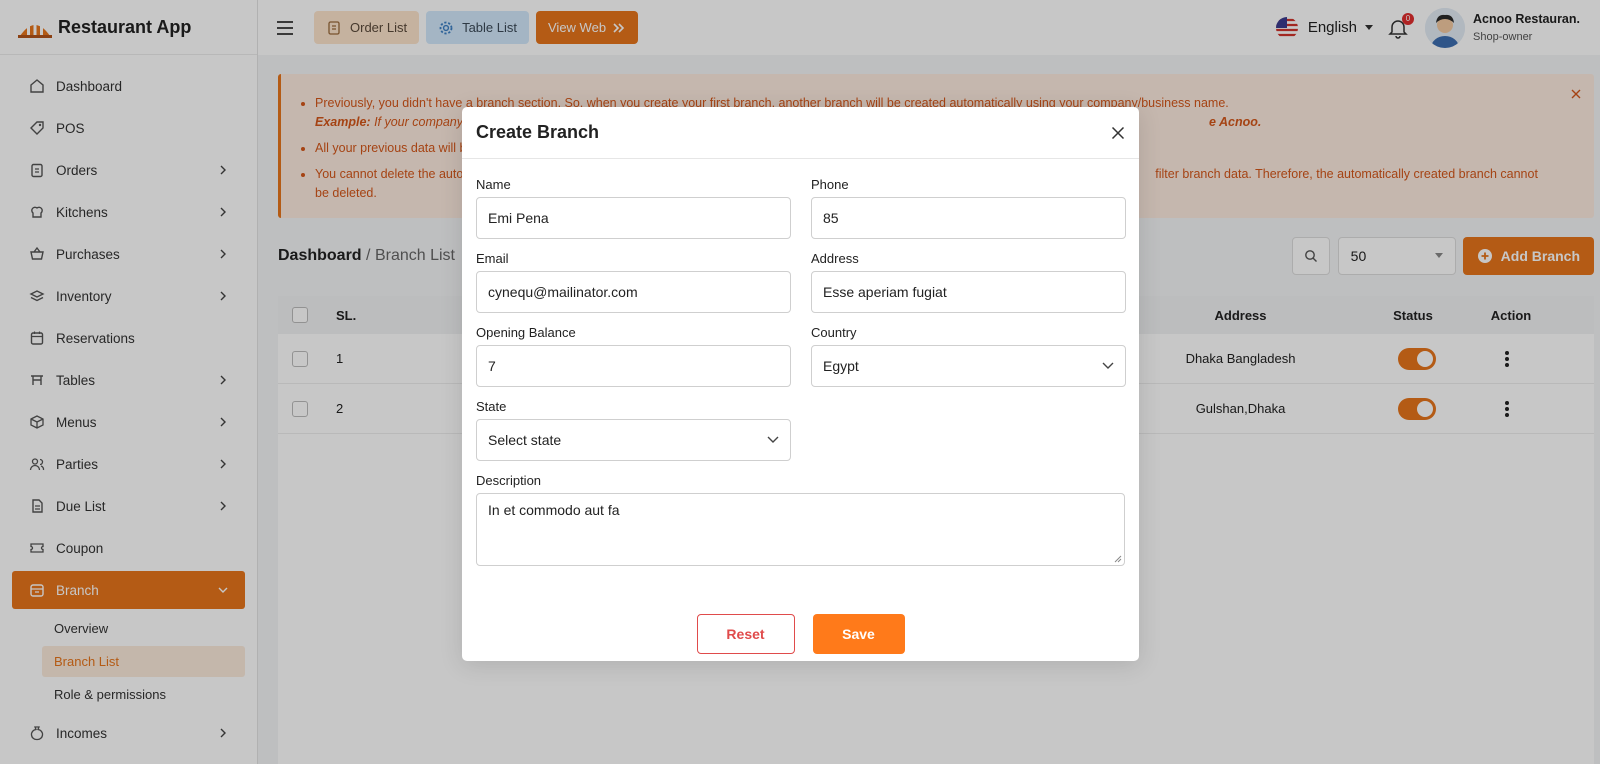 The image size is (1600, 764). I want to click on address-field-group: Address Esse aperiam fugiat, so click(968, 282).